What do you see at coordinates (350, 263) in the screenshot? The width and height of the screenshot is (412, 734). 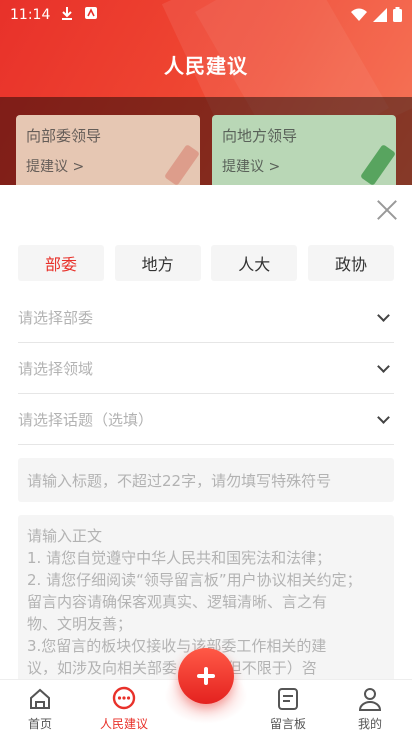 I see `tab-cppcc: 政协` at bounding box center [350, 263].